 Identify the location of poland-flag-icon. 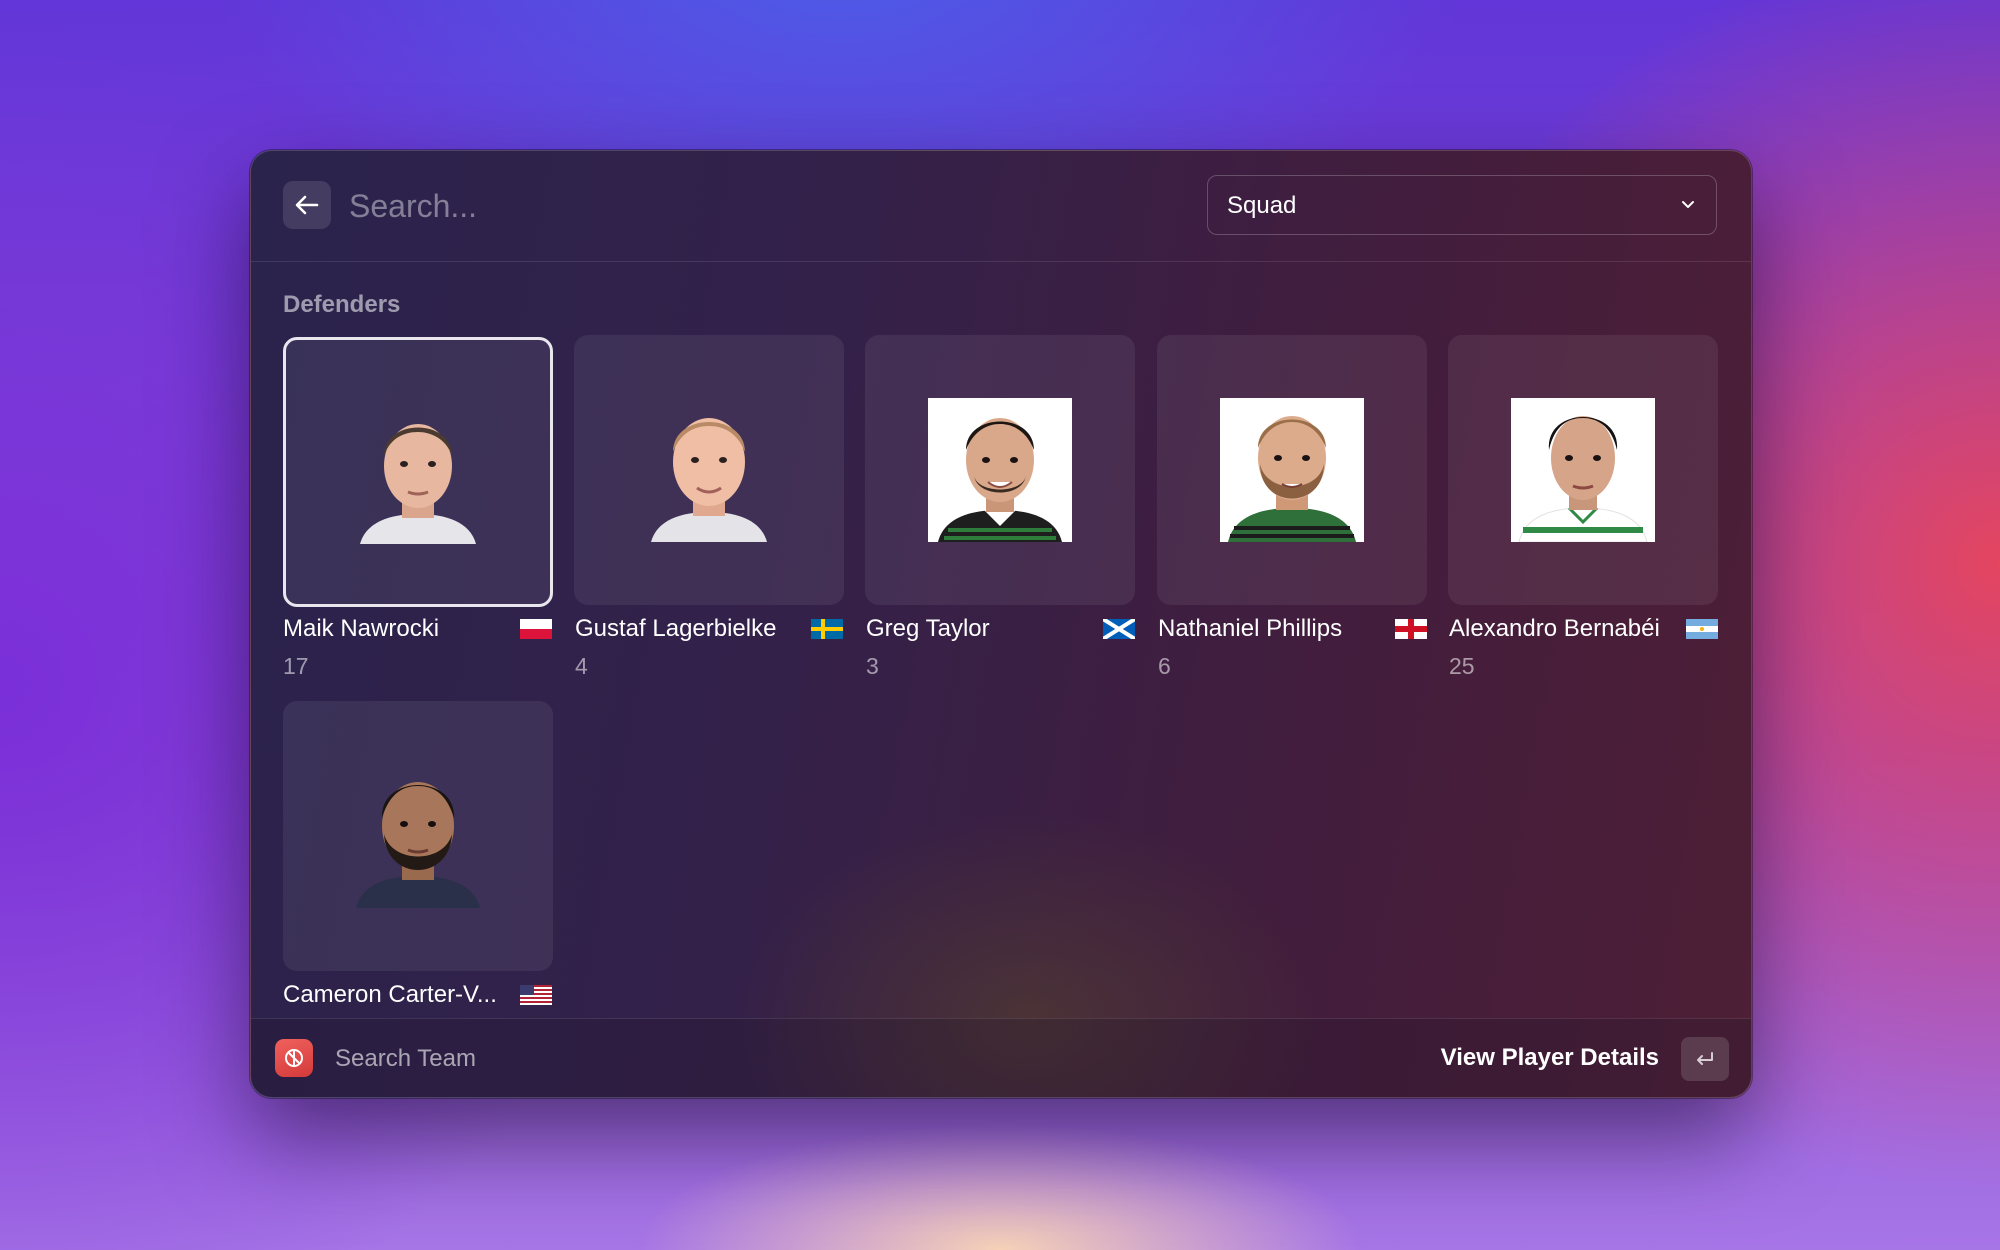
(536, 629).